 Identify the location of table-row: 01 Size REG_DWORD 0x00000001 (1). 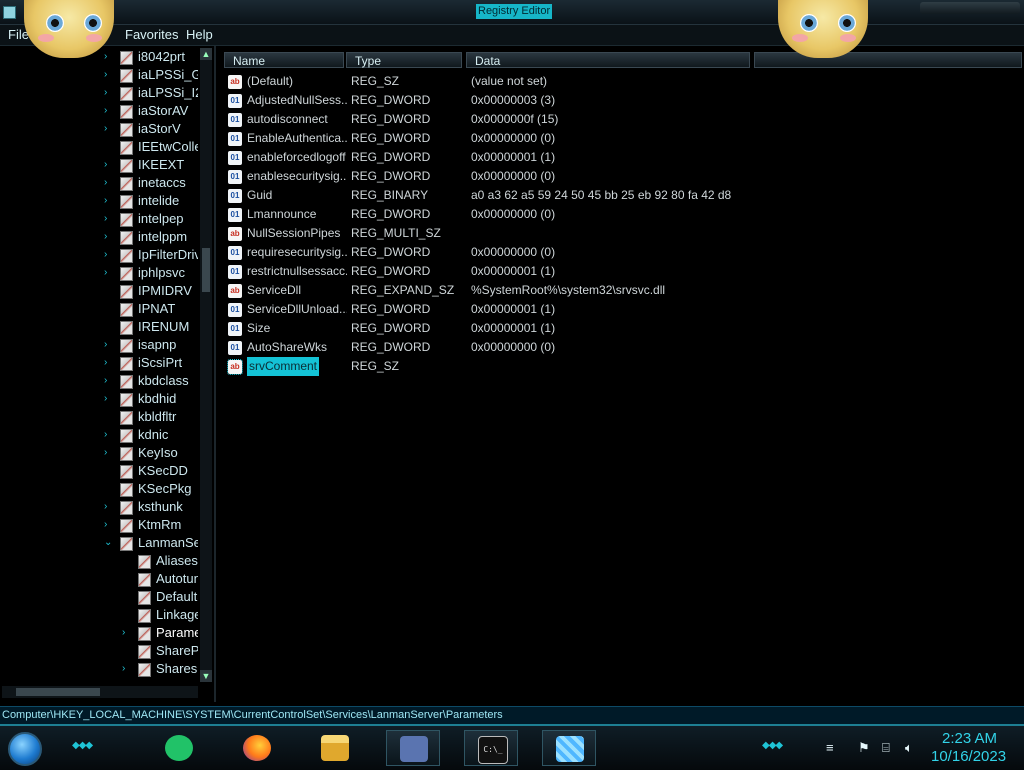
(618, 328).